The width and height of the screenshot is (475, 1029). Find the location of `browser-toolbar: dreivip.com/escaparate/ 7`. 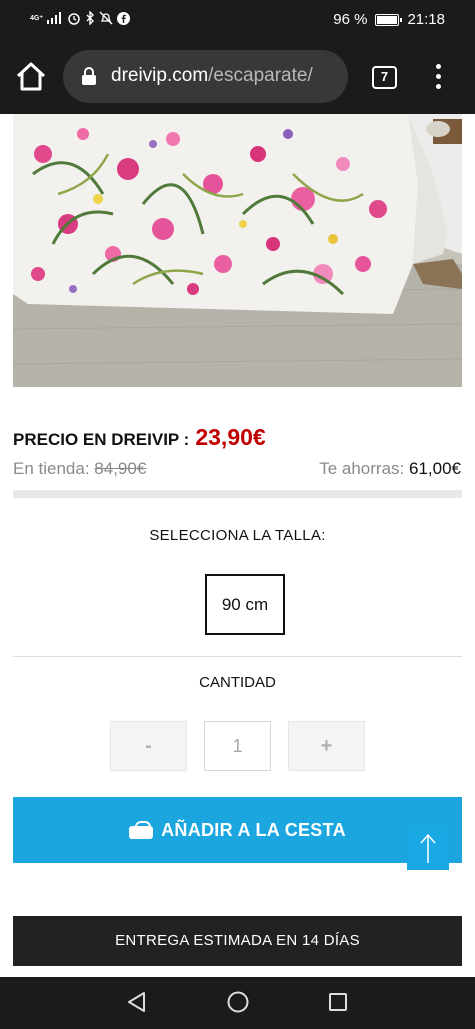

browser-toolbar: dreivip.com/escaparate/ 7 is located at coordinates (237, 77).